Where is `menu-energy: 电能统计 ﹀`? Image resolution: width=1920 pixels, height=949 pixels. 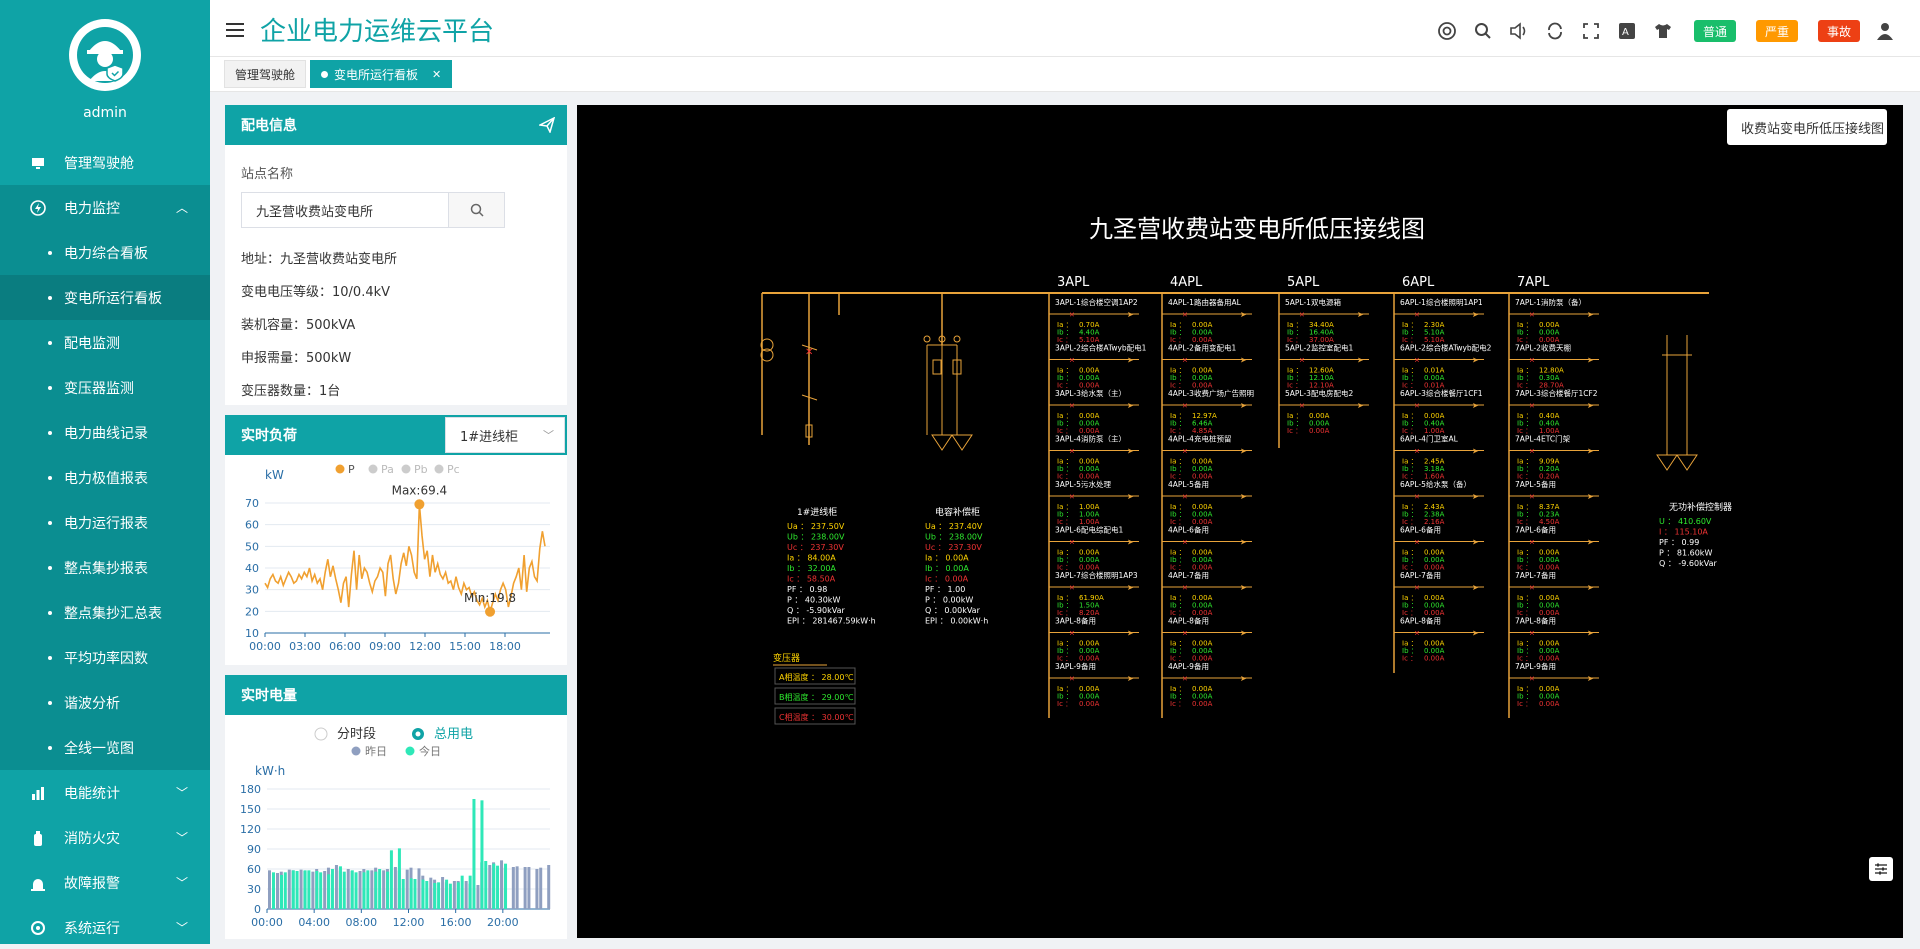 menu-energy: 电能统计 ﹀ is located at coordinates (105, 792).